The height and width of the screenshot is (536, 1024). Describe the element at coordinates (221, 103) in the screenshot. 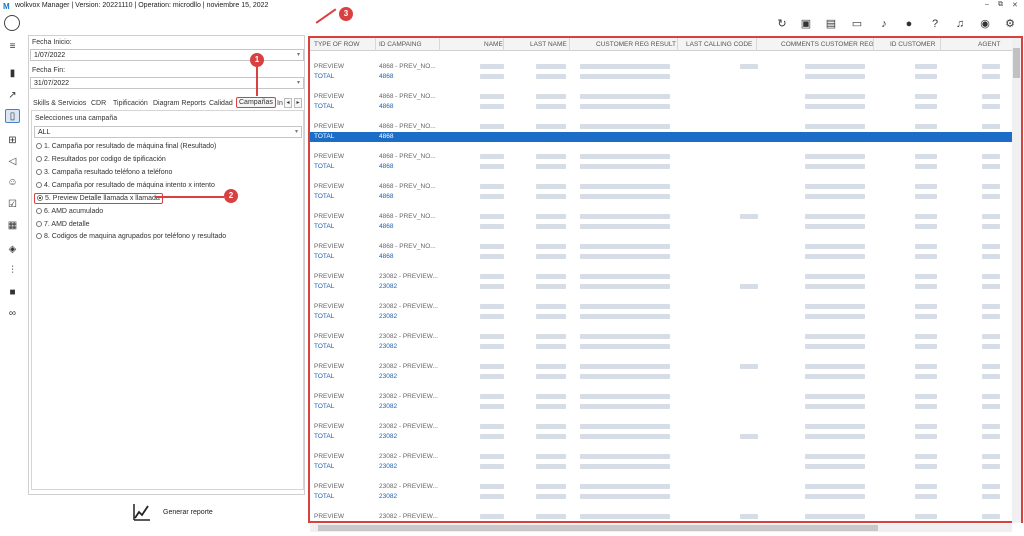

I see `tab-calidad: Calidad` at that location.